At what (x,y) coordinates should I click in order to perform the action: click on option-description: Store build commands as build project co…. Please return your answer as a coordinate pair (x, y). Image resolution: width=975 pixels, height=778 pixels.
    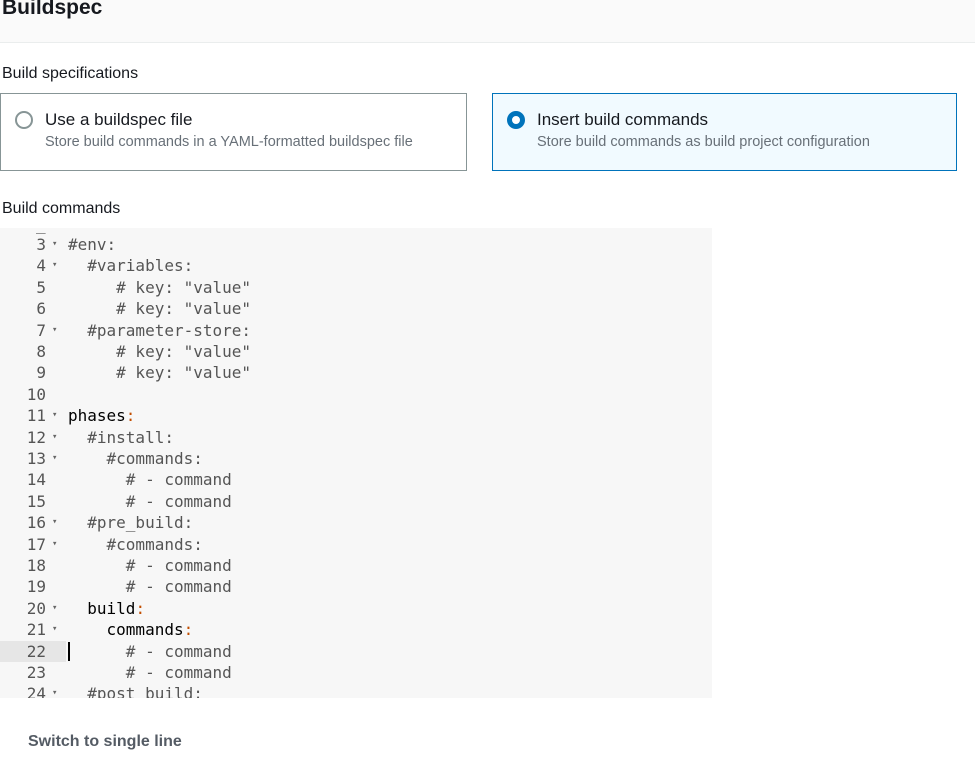
    Looking at the image, I should click on (703, 142).